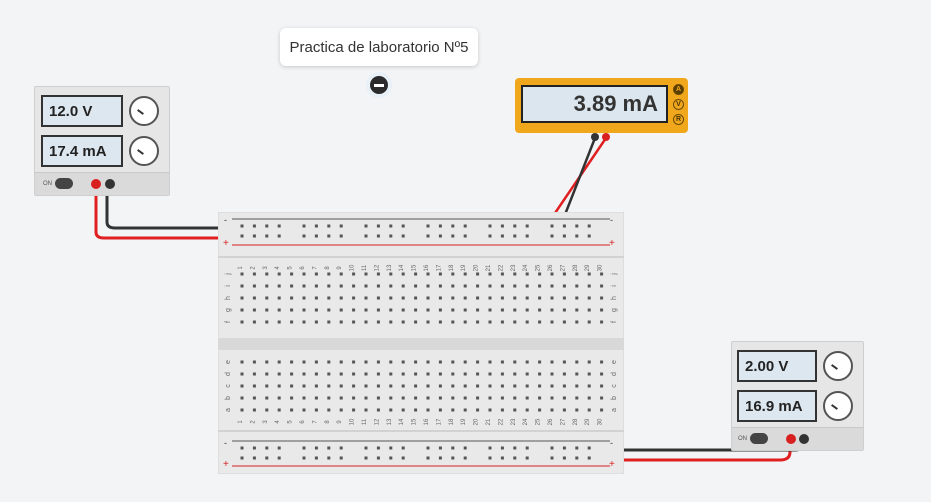 This screenshot has width=931, height=502. I want to click on row-letter: f, so click(228, 322).